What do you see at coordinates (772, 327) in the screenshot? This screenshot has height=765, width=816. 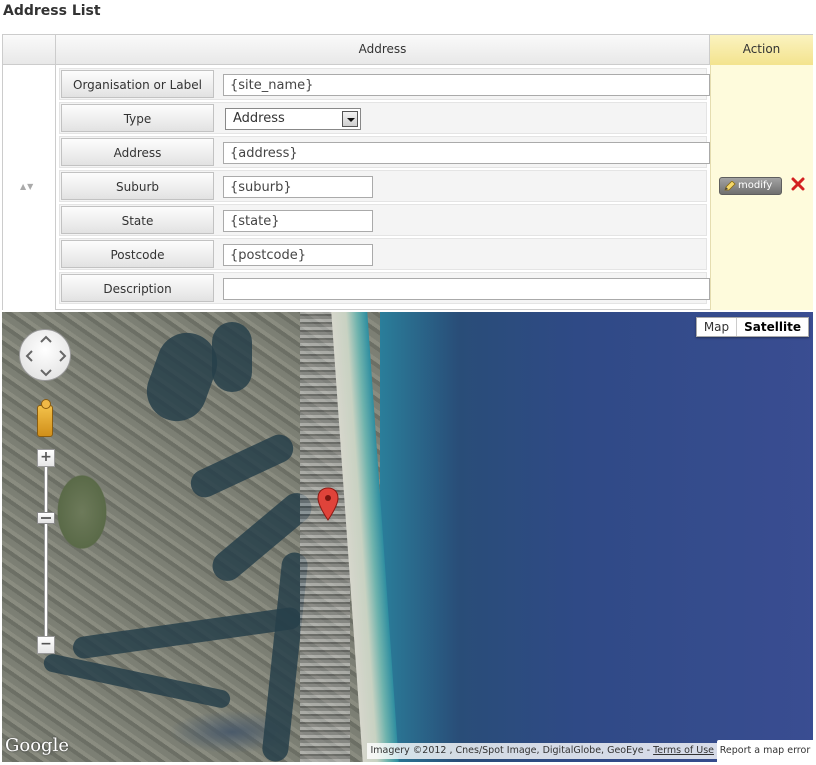 I see `map-type-satellite-button: Satellite` at bounding box center [772, 327].